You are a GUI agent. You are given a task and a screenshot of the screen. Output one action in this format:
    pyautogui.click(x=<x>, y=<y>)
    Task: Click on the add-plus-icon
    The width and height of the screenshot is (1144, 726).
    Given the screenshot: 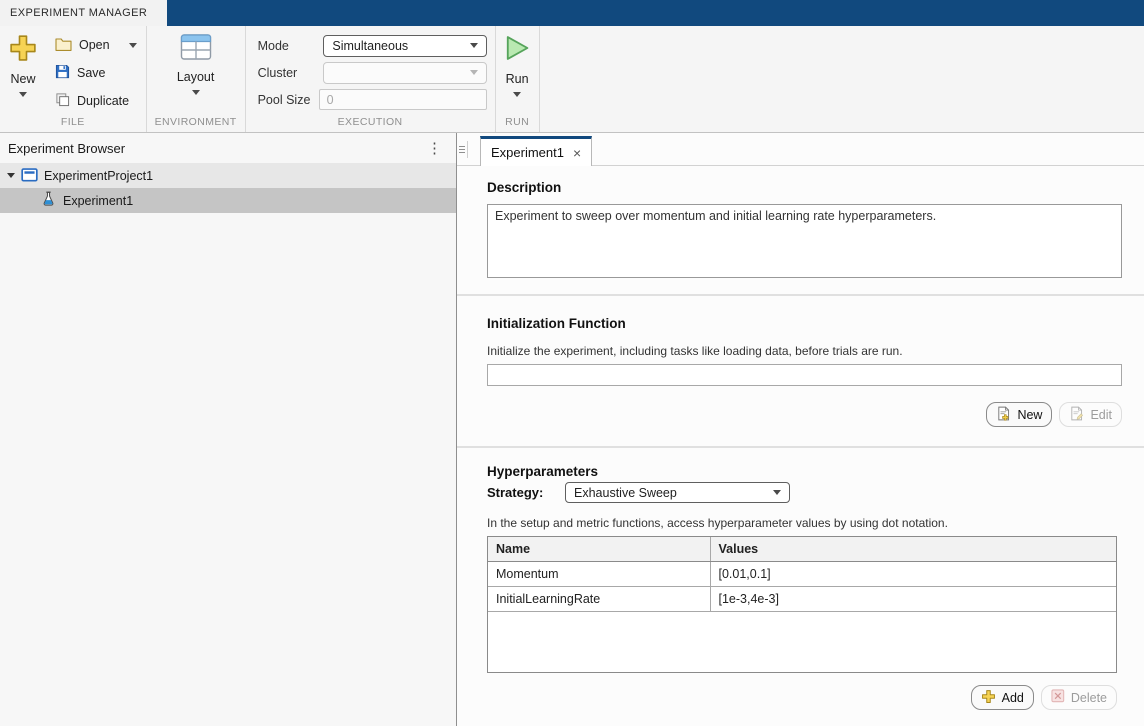 What is the action you would take?
    pyautogui.click(x=988, y=698)
    